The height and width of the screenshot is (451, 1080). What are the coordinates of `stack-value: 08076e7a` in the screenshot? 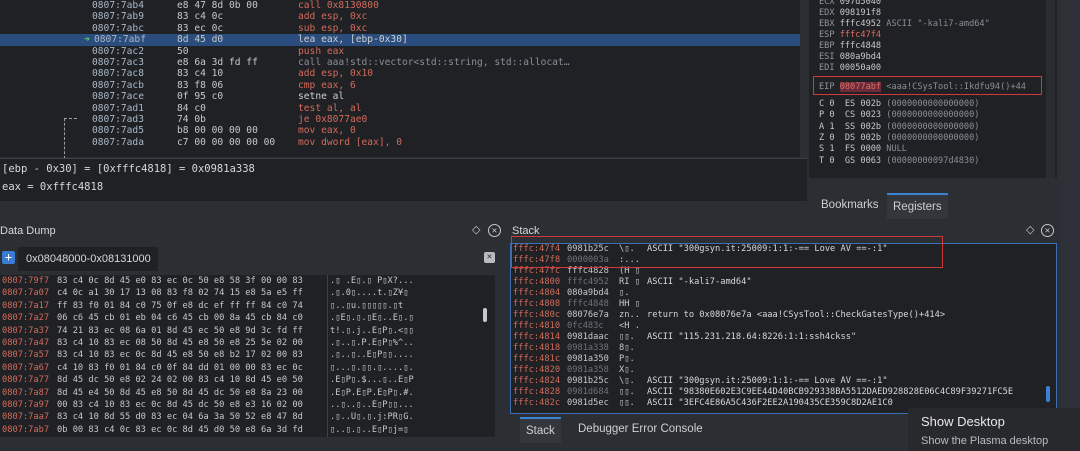 It's located at (588, 315).